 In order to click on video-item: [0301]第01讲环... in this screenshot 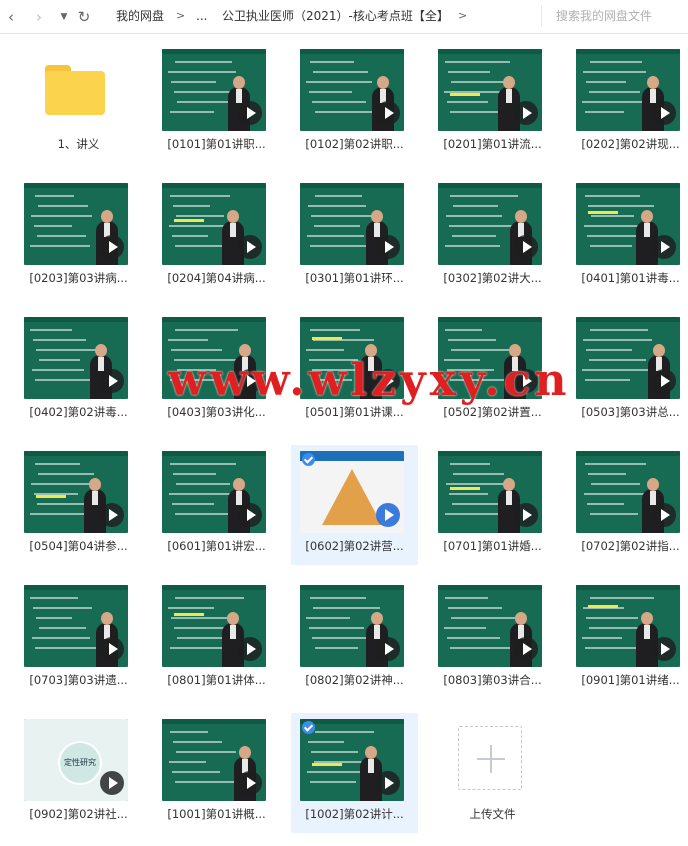, I will do `click(354, 237)`.